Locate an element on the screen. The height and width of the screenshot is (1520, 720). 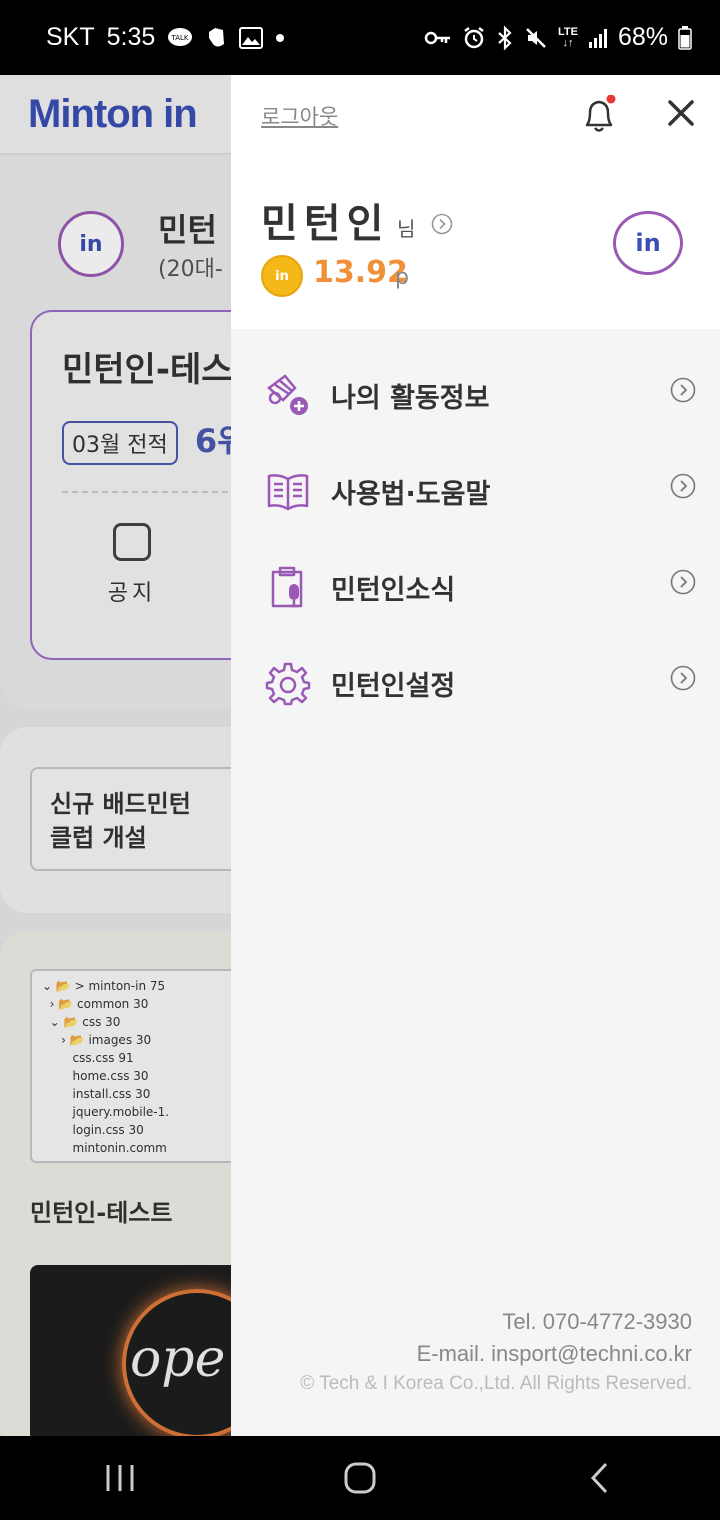
clock: 5:35 is located at coordinates (131, 37).